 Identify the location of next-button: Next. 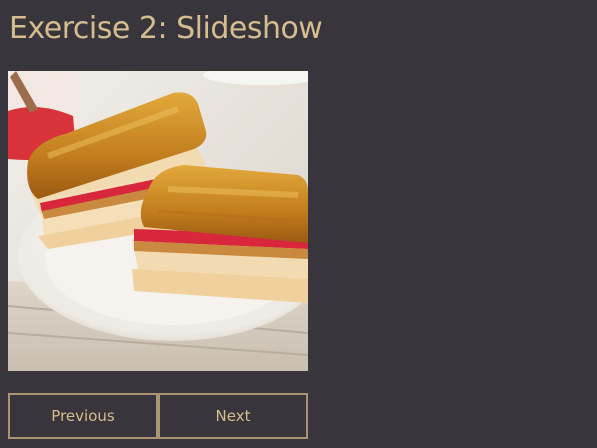
(233, 416).